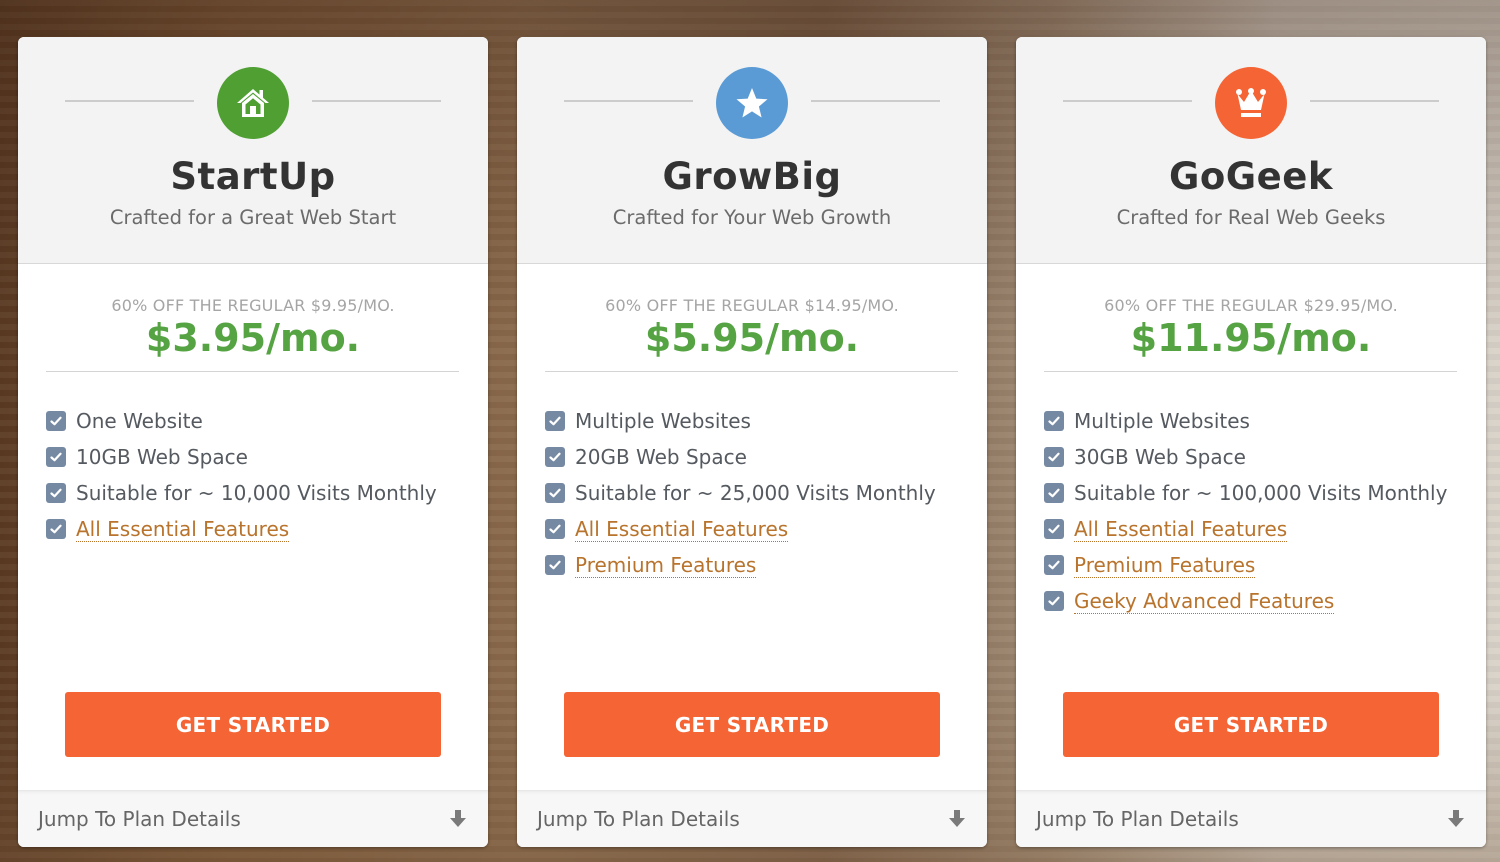  What do you see at coordinates (162, 457) in the screenshot?
I see `feature-text: 10GB Web Space` at bounding box center [162, 457].